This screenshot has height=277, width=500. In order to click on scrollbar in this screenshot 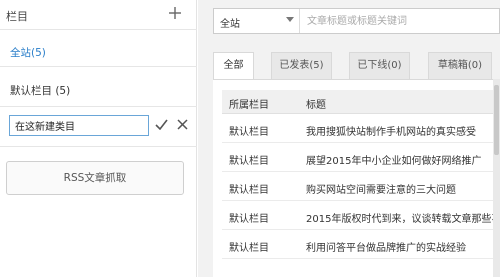, I will do `click(496, 178)`.